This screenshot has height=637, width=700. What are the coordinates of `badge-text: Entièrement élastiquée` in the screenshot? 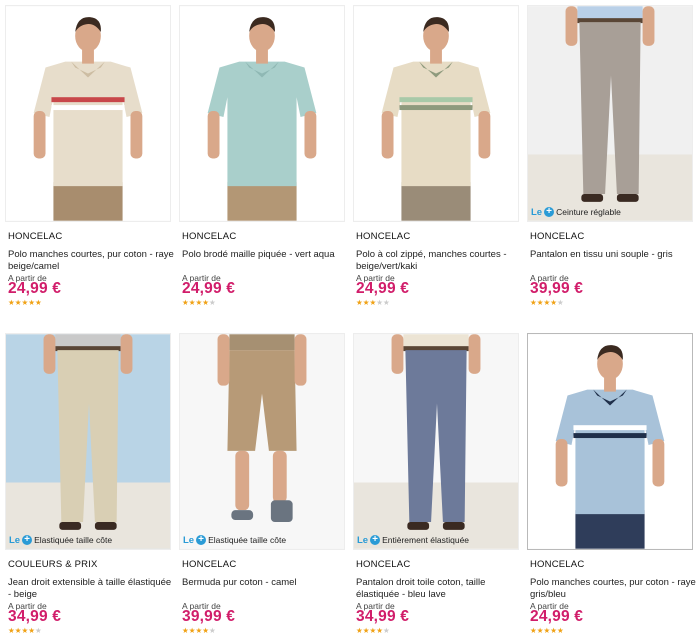 It's located at (426, 540).